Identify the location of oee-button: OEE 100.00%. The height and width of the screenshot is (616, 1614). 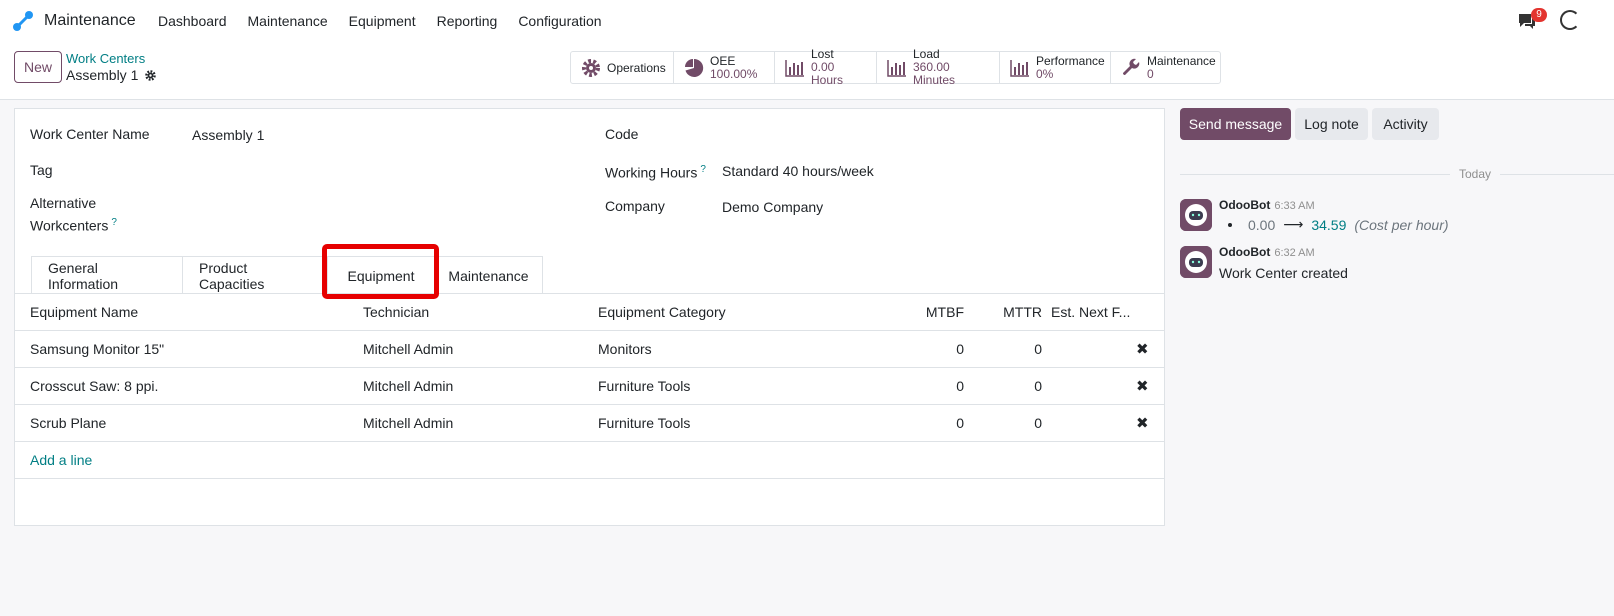
(724, 67).